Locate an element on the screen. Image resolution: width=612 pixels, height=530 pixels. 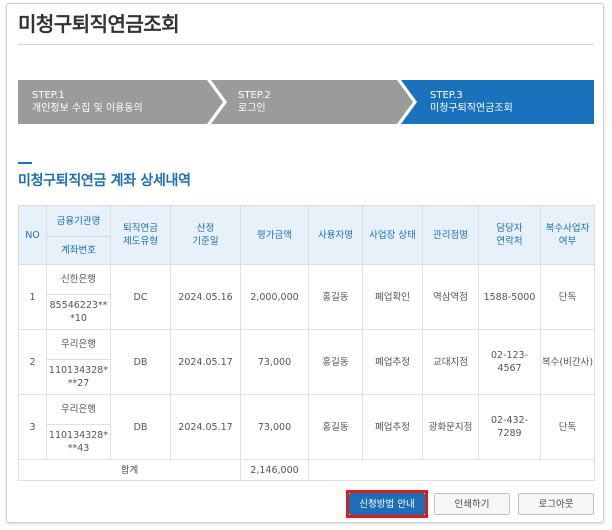
step-1: STEP.1 개인정보 수집 및 이용동의 is located at coordinates (121, 102).